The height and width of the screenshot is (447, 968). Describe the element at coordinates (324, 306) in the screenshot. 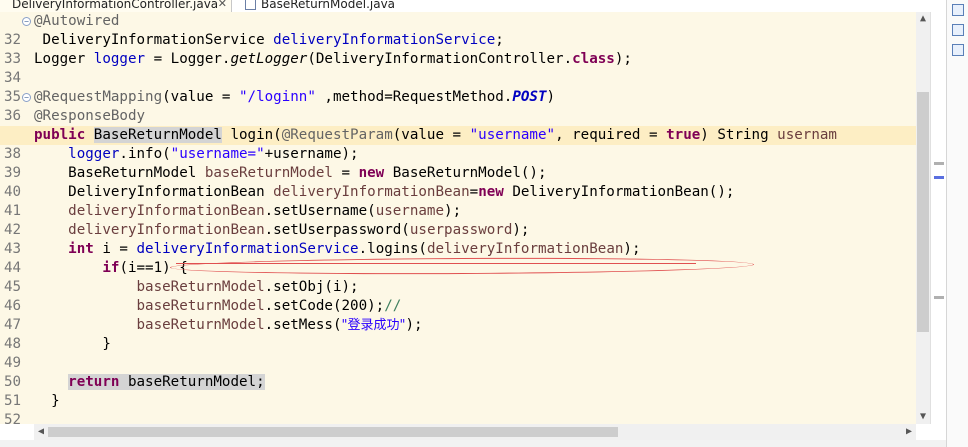

I see `code-token: .setCode(200);` at that location.